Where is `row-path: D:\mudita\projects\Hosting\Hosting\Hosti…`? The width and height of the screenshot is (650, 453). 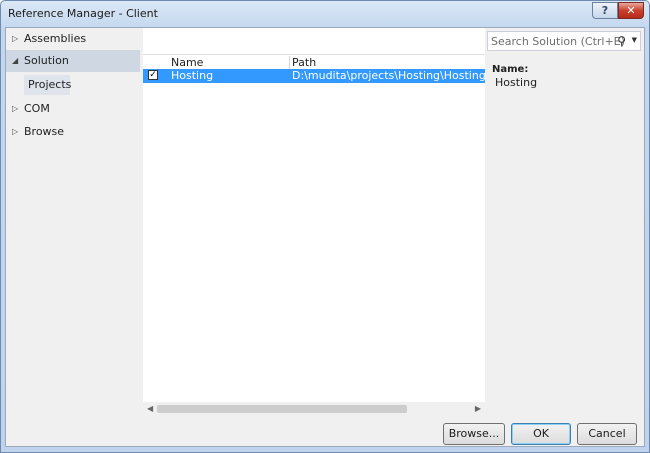
row-path: D:\mudita\projects\Hosting\Hosting\Hosti… is located at coordinates (388, 75).